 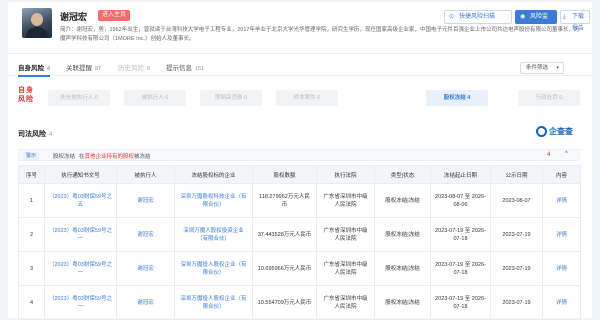 I want to click on logo-line2: 风险, so click(x=26, y=99).